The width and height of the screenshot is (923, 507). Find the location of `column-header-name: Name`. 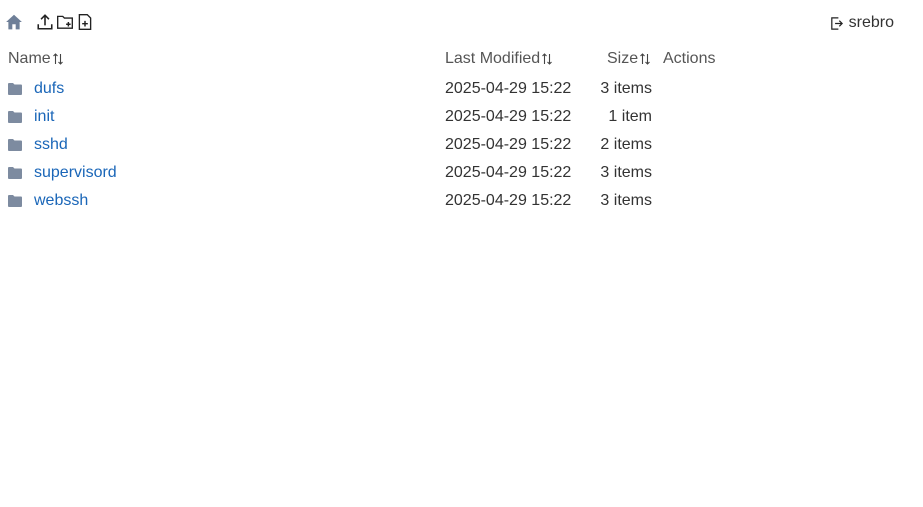

column-header-name: Name is located at coordinates (36, 59).